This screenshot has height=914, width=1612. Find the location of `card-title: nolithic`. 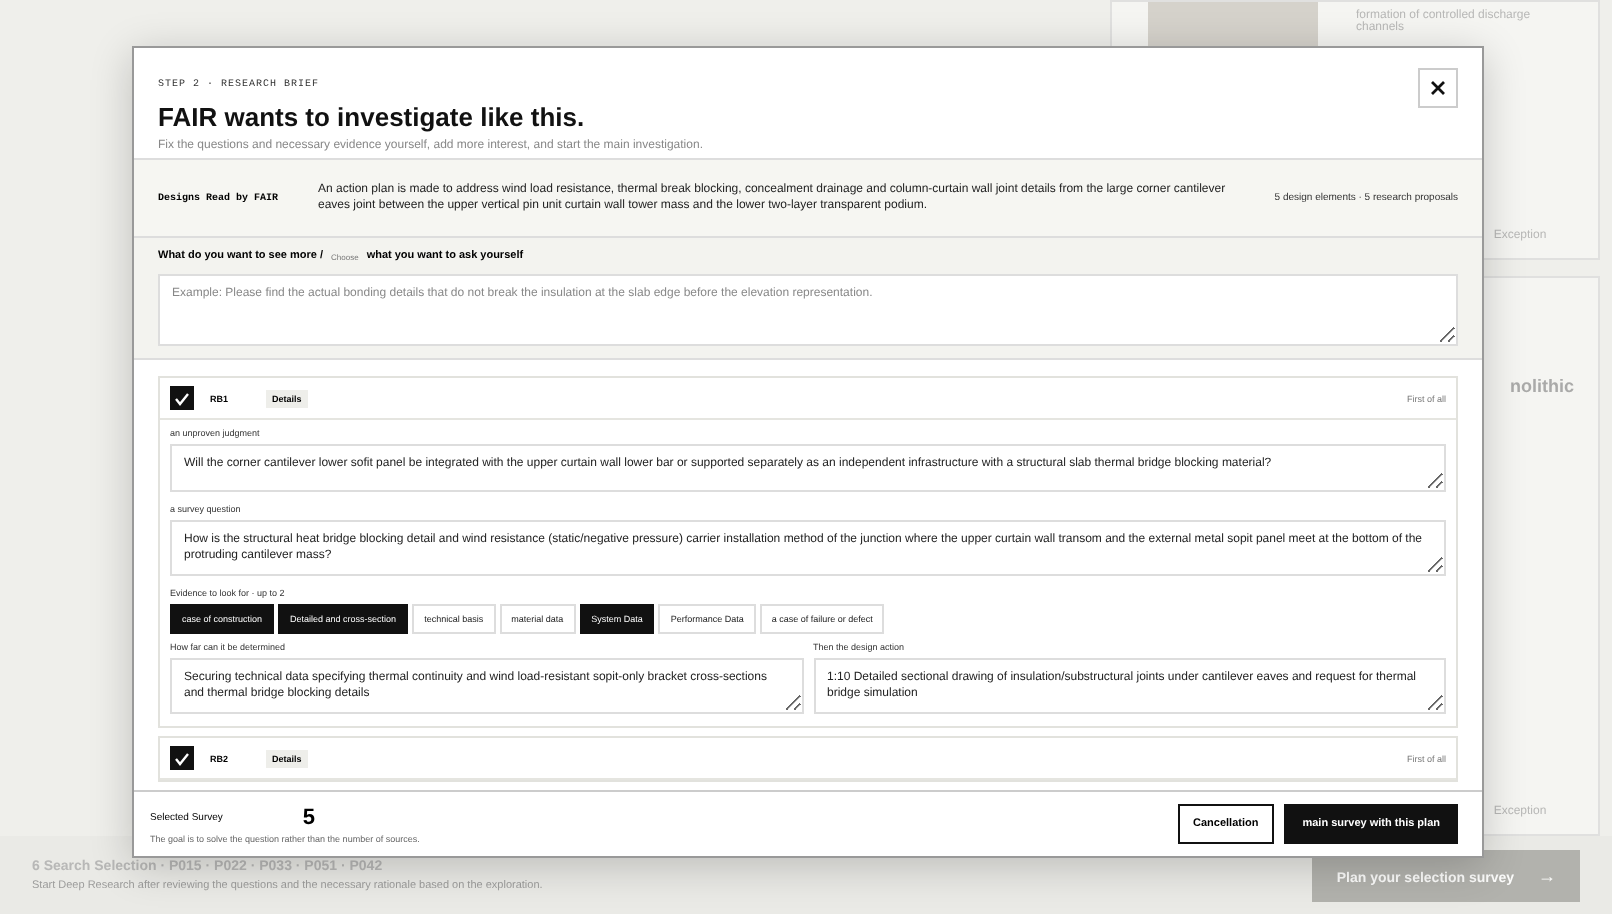

card-title: nolithic is located at coordinates (1543, 386).